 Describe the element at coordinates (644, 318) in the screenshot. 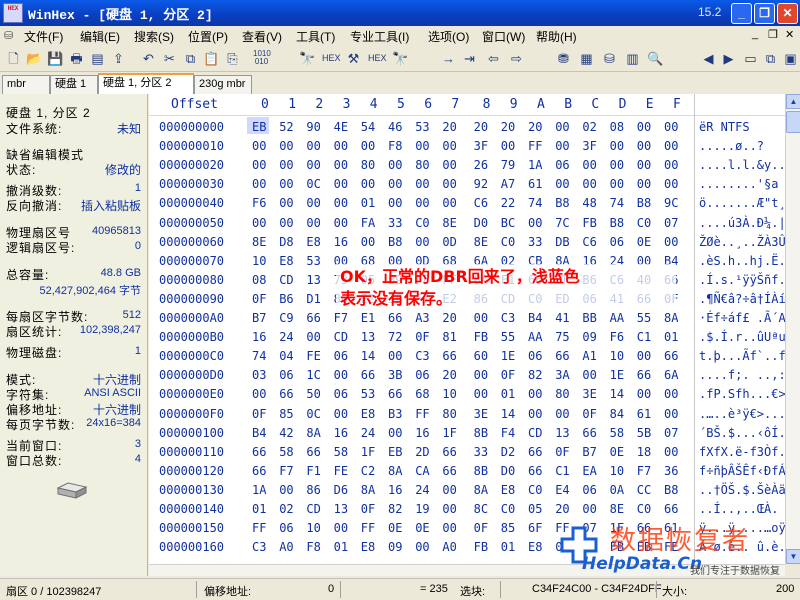

I see `hex-byte: 55` at that location.